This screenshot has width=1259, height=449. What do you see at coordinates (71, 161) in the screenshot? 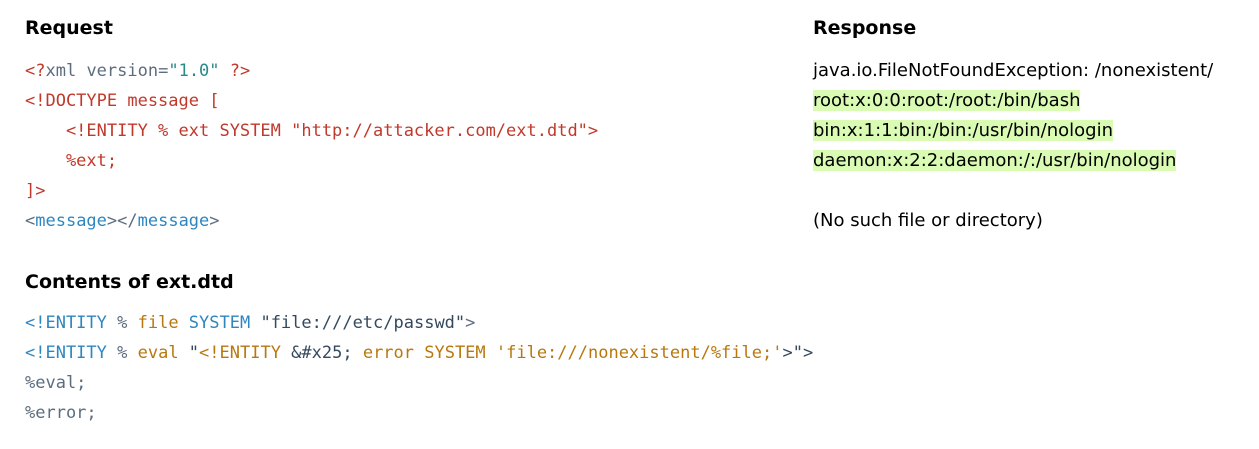
I see `request-code-token: %ext;` at bounding box center [71, 161].